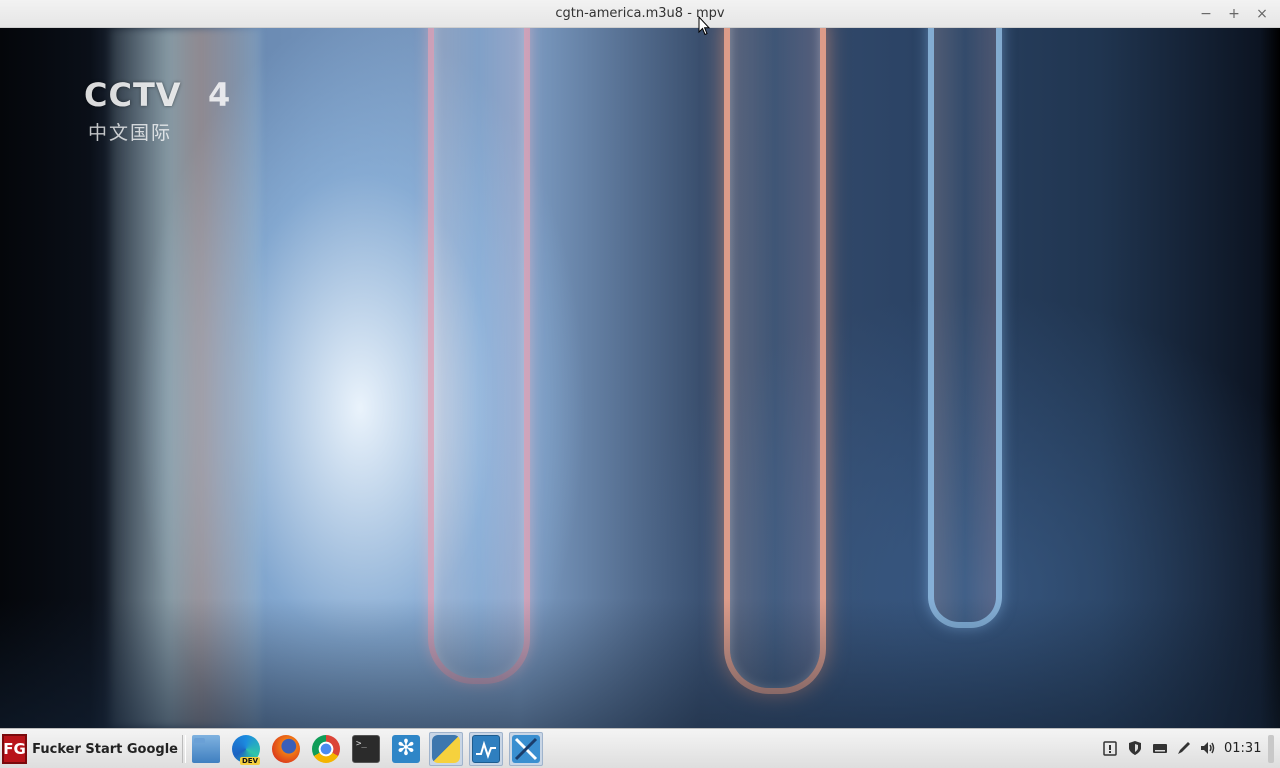 Image resolution: width=1280 pixels, height=768 pixels. I want to click on chrome-icon, so click(326, 749).